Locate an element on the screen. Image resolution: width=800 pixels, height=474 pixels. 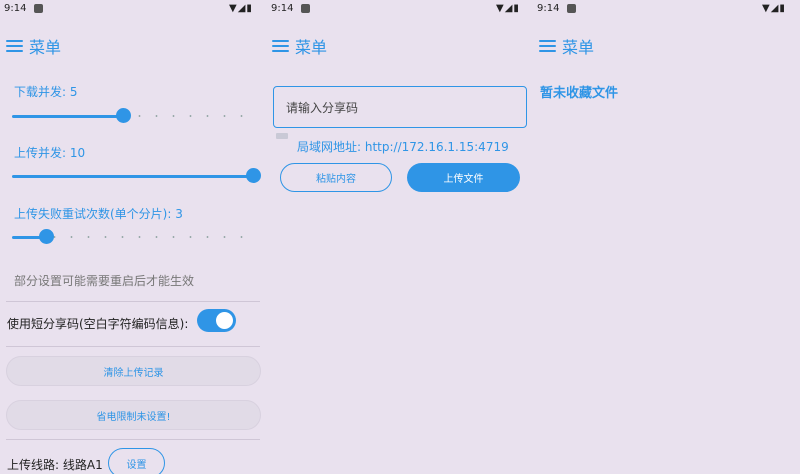
no-favorites-text: 暂未收藏文件 is located at coordinates (579, 93).